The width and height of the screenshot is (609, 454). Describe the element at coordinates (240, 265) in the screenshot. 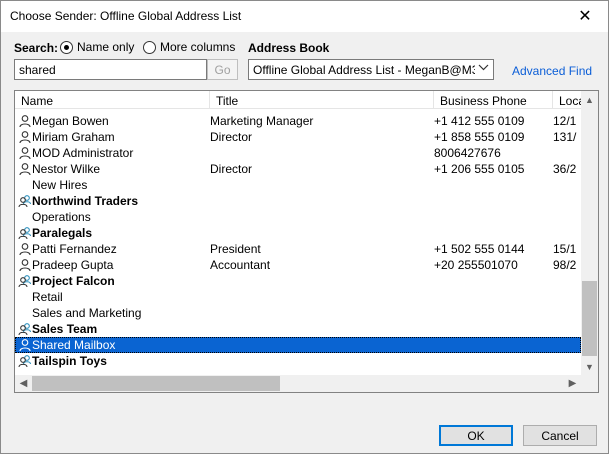

I see `row-title: Accountant` at that location.